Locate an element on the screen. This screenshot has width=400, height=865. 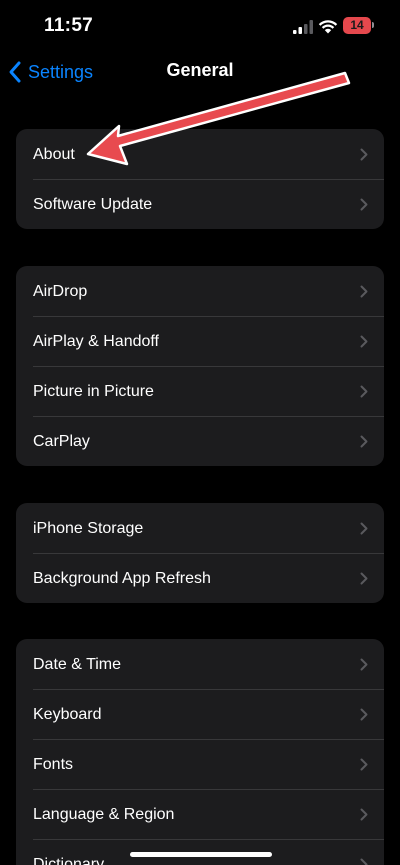
row-label: Software Update is located at coordinates (93, 204).